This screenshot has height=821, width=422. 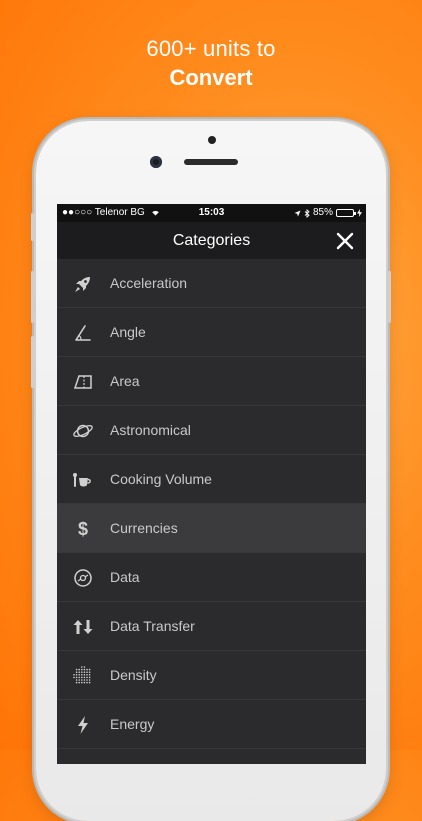 I want to click on dots-sphere-icon, so click(x=83, y=676).